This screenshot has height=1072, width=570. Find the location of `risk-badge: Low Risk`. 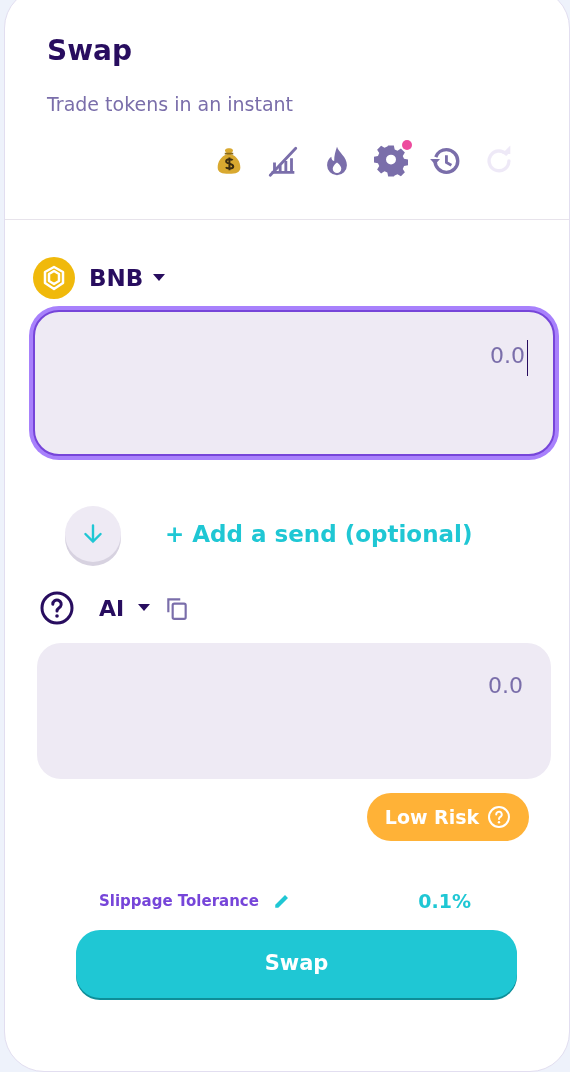

risk-badge: Low Risk is located at coordinates (448, 817).